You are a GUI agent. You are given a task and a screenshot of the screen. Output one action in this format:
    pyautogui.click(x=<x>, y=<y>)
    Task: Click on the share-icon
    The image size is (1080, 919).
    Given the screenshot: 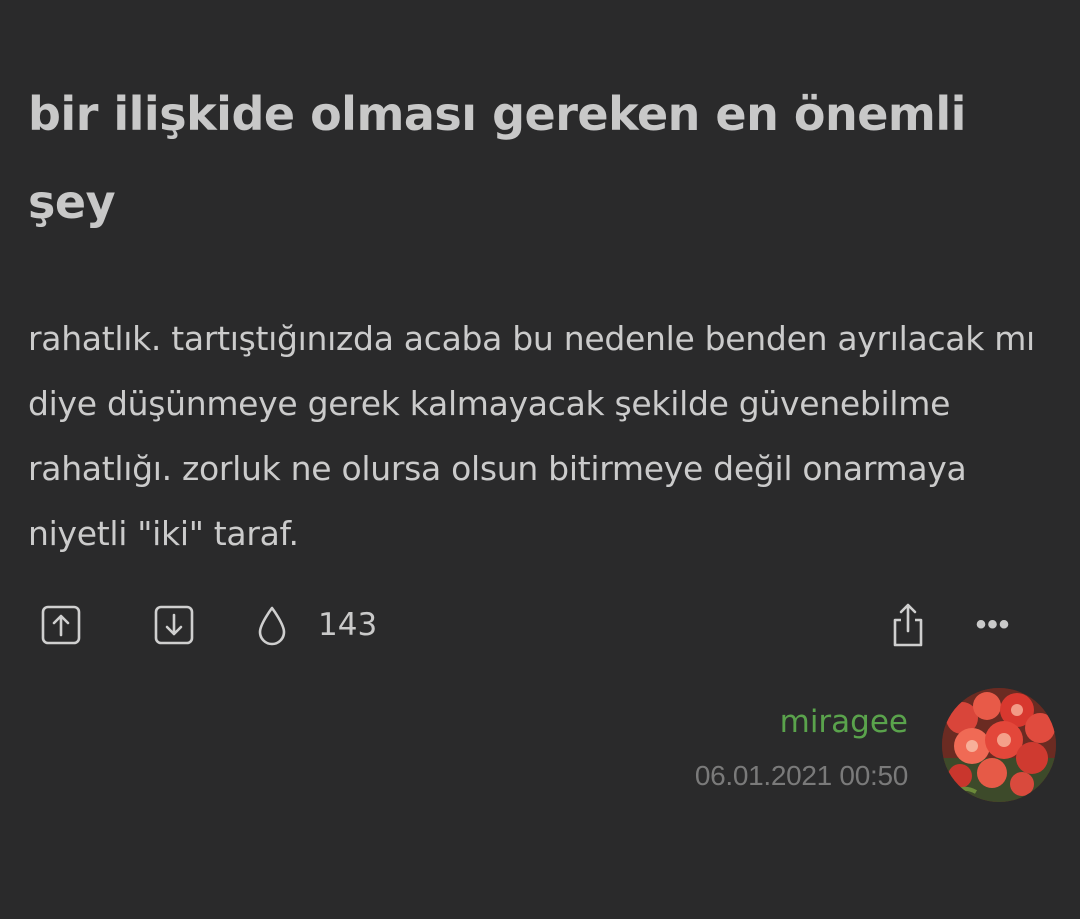 What is the action you would take?
    pyautogui.click(x=908, y=625)
    